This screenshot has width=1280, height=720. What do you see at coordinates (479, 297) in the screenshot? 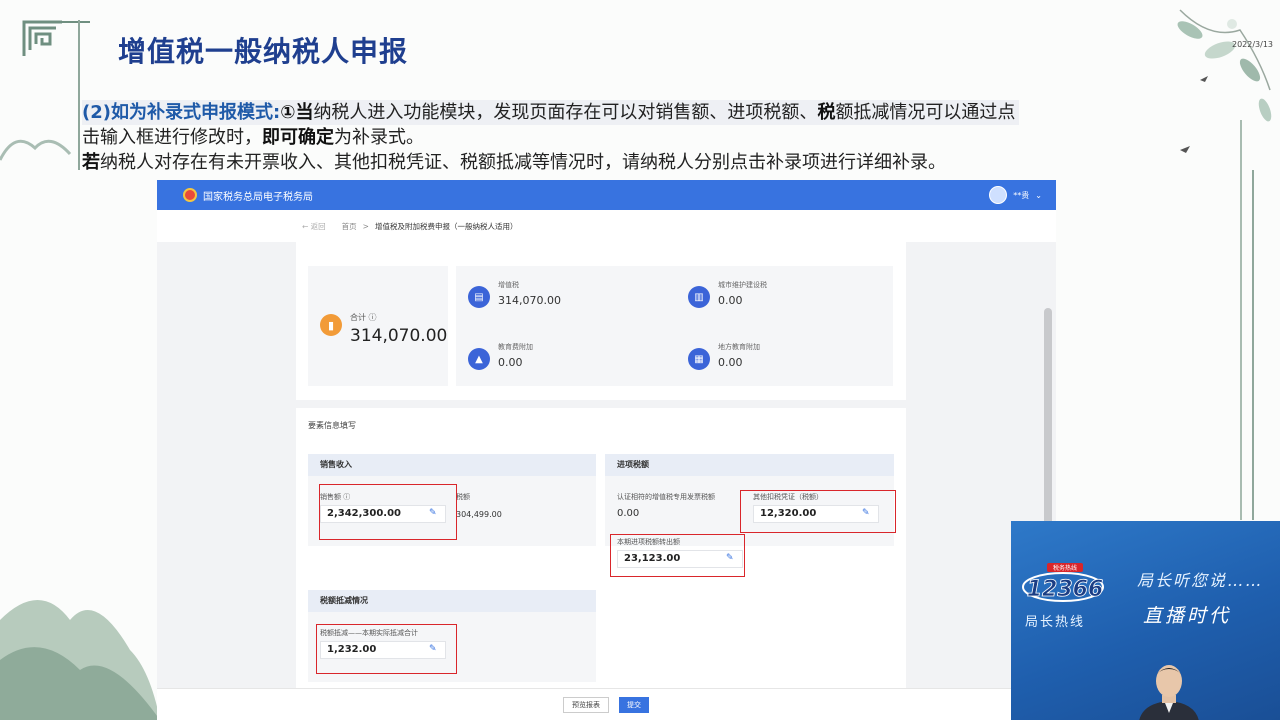
I see `invoice-icon: ▤` at bounding box center [479, 297].